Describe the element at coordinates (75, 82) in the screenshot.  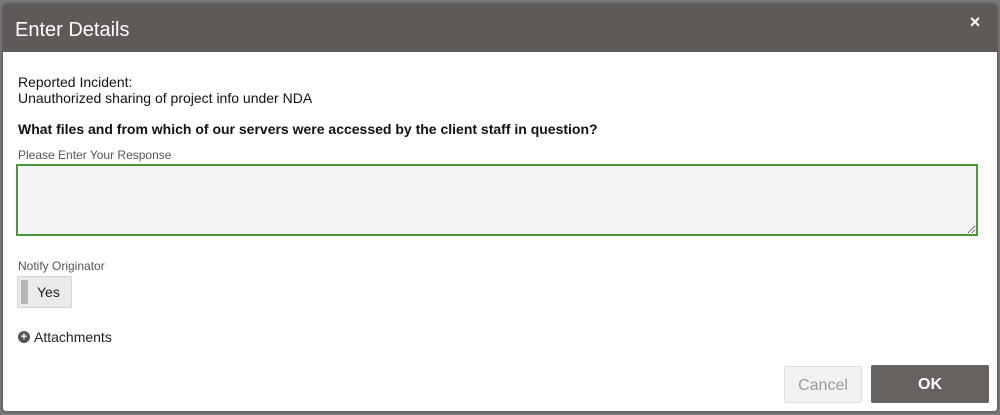
I see `reported-incident-label: Reported Incident:` at that location.